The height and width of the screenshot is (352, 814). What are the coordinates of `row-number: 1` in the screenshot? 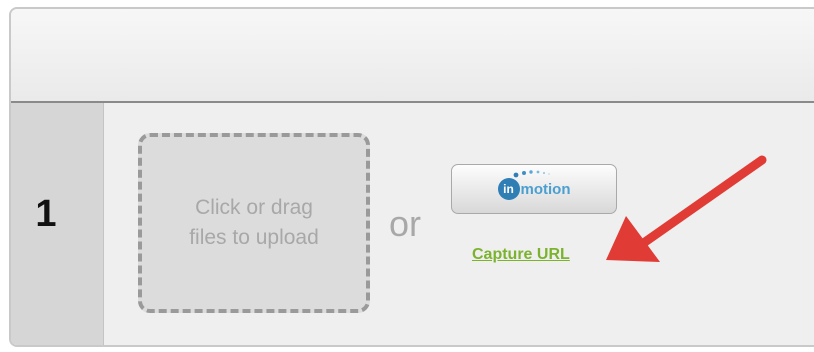 It's located at (46, 214).